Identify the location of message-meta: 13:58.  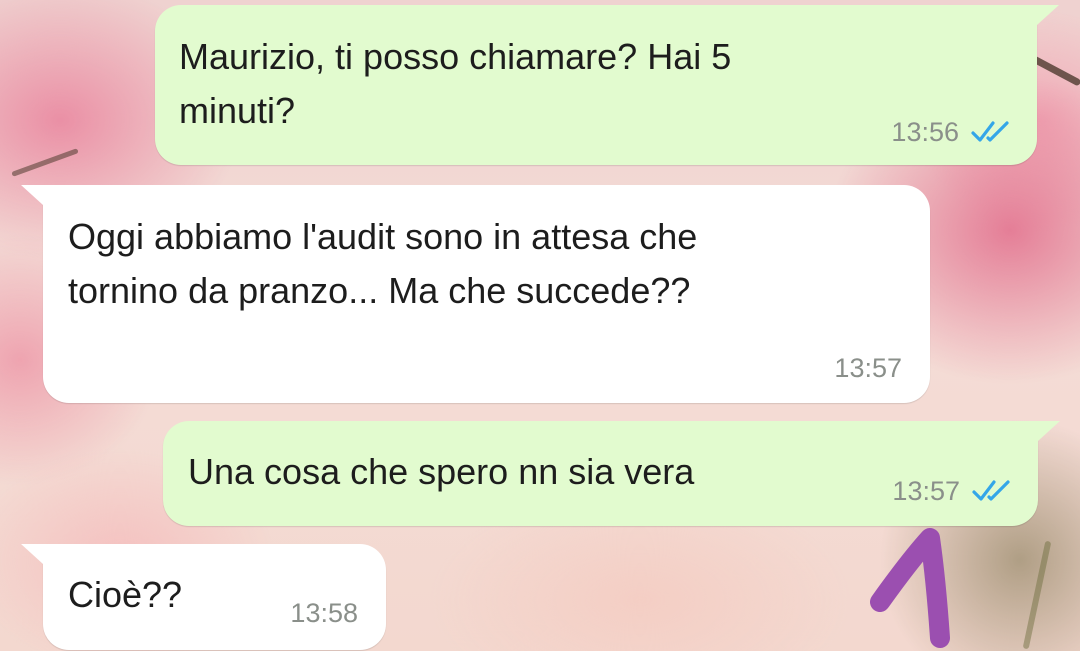
(324, 613).